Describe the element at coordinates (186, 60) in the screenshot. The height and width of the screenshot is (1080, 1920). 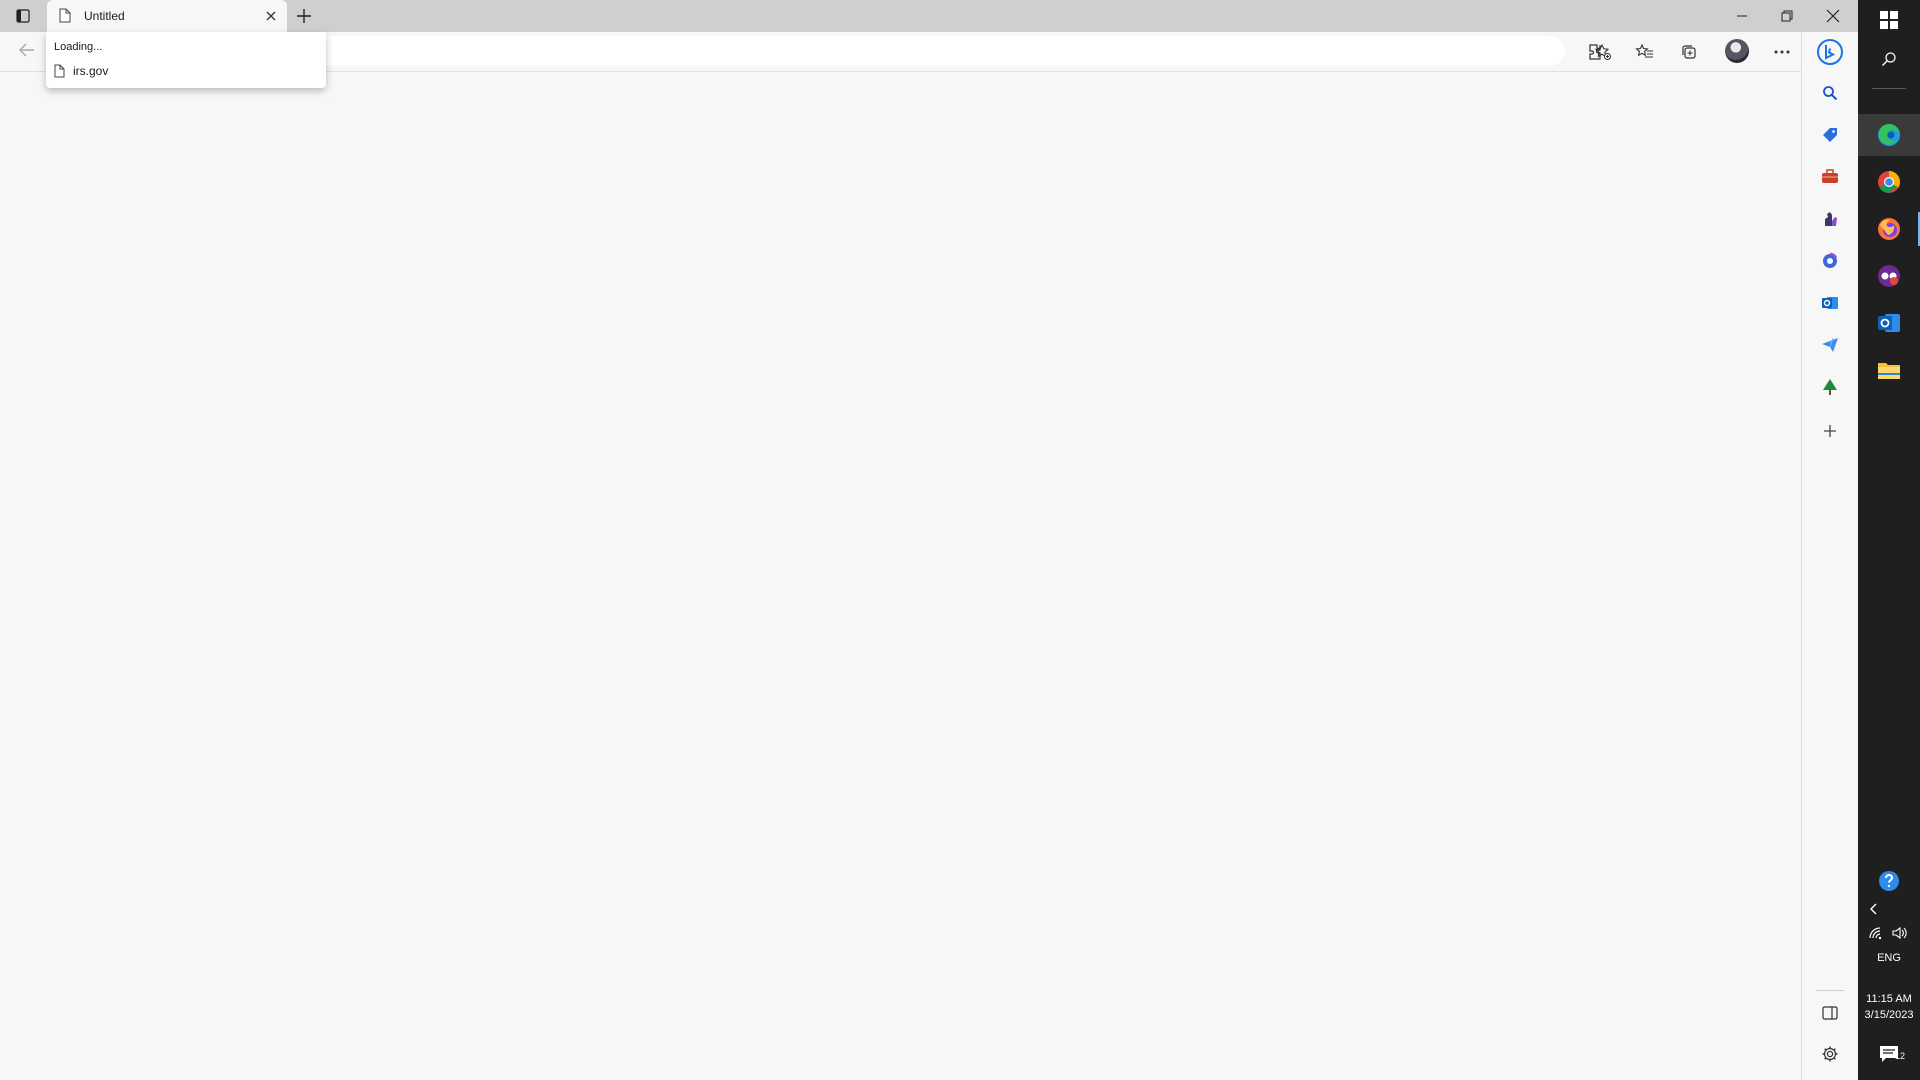
I see `address-suggestions-dropdown: Loading... irs.gov` at that location.